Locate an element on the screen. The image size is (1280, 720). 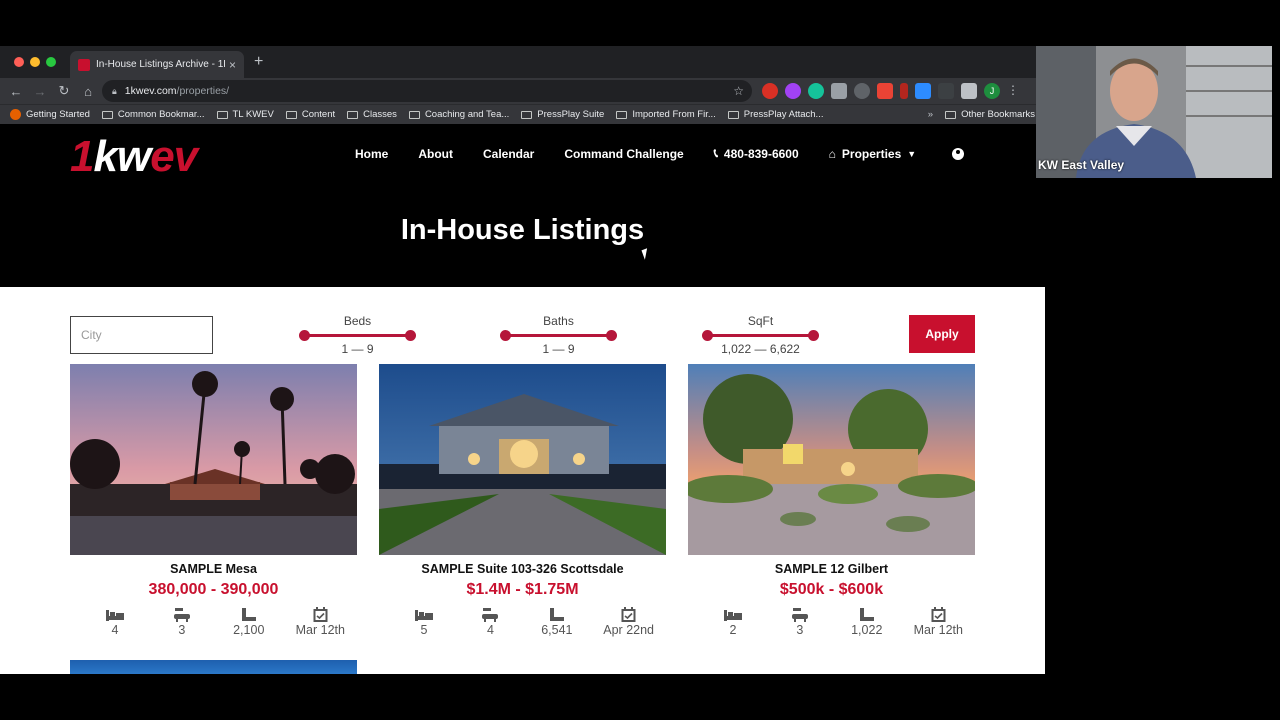
address-bar: 🔒︎ 1kwev.com/properties/ ☆ is located at coordinates (427, 91).